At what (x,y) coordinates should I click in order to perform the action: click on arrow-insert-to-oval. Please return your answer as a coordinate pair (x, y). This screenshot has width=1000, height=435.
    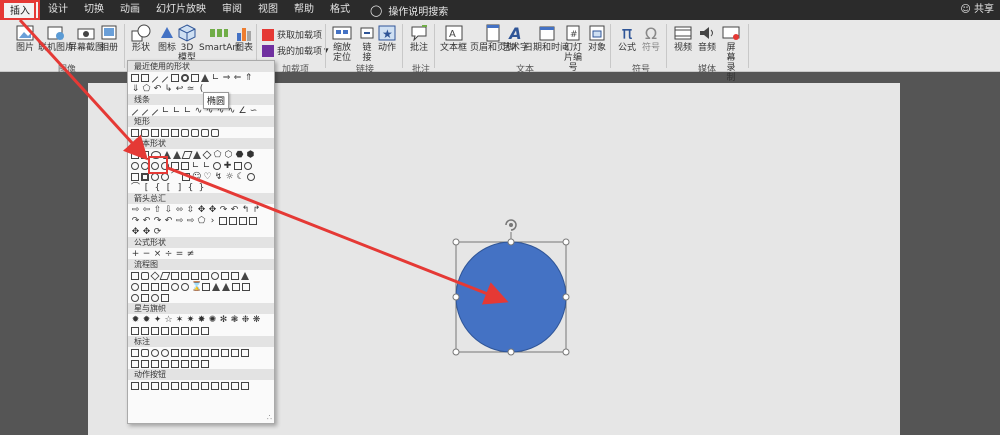
    Looking at the image, I should click on (83, 89).